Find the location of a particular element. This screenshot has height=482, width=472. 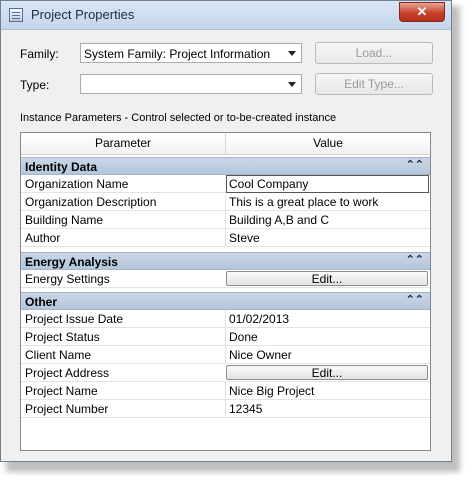

parameter-name: Building Name is located at coordinates (64, 220).